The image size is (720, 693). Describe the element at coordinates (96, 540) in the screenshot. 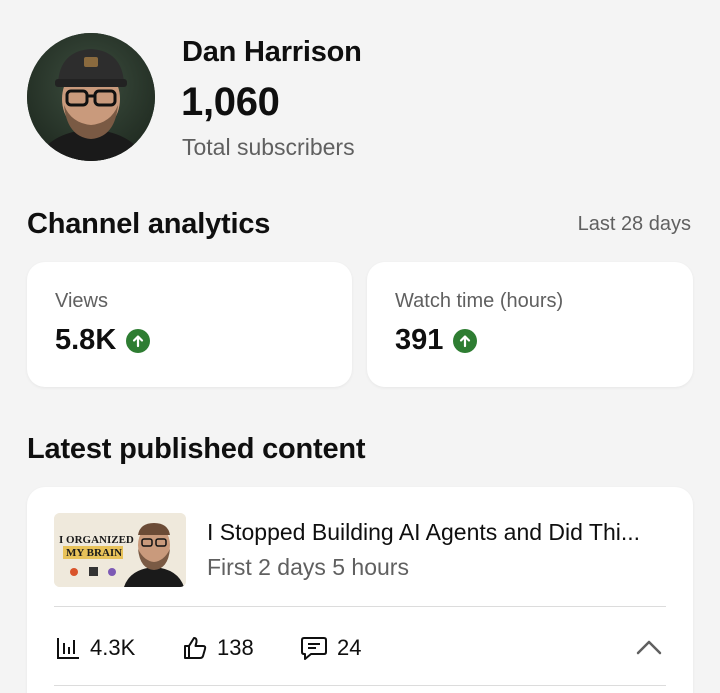

I see `thumbnail-text-1: I ORGANIZED` at that location.